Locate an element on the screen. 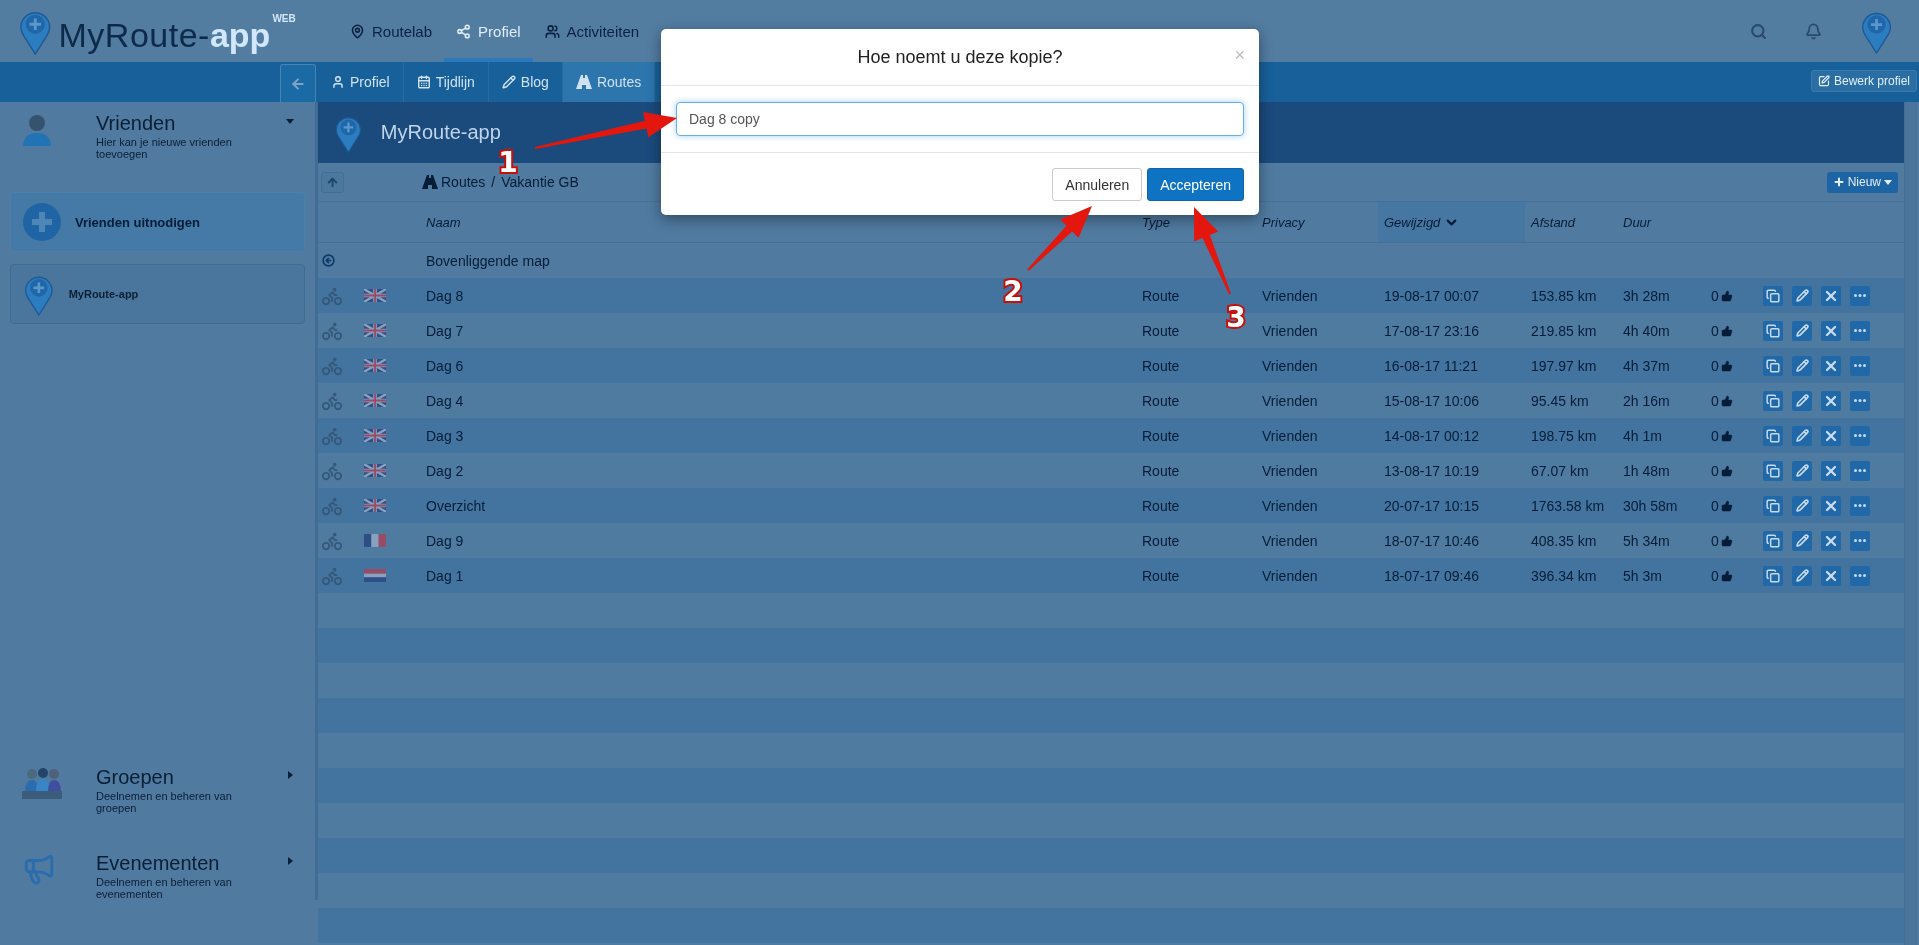  annotation-arrow is located at coordinates (1059, 238).